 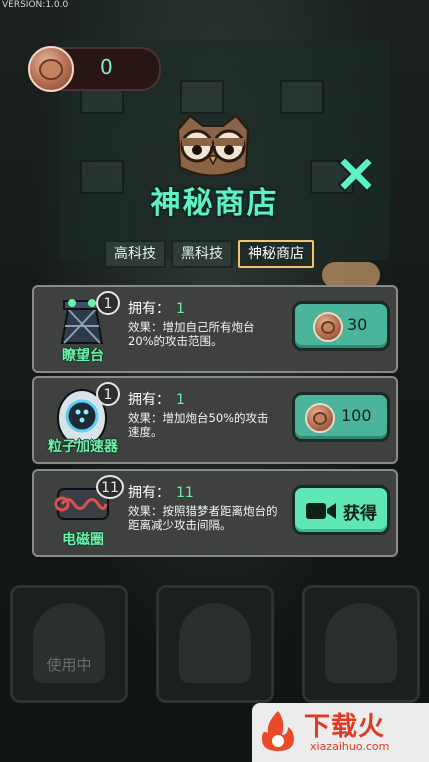 I want to click on close-icon, so click(x=356, y=174).